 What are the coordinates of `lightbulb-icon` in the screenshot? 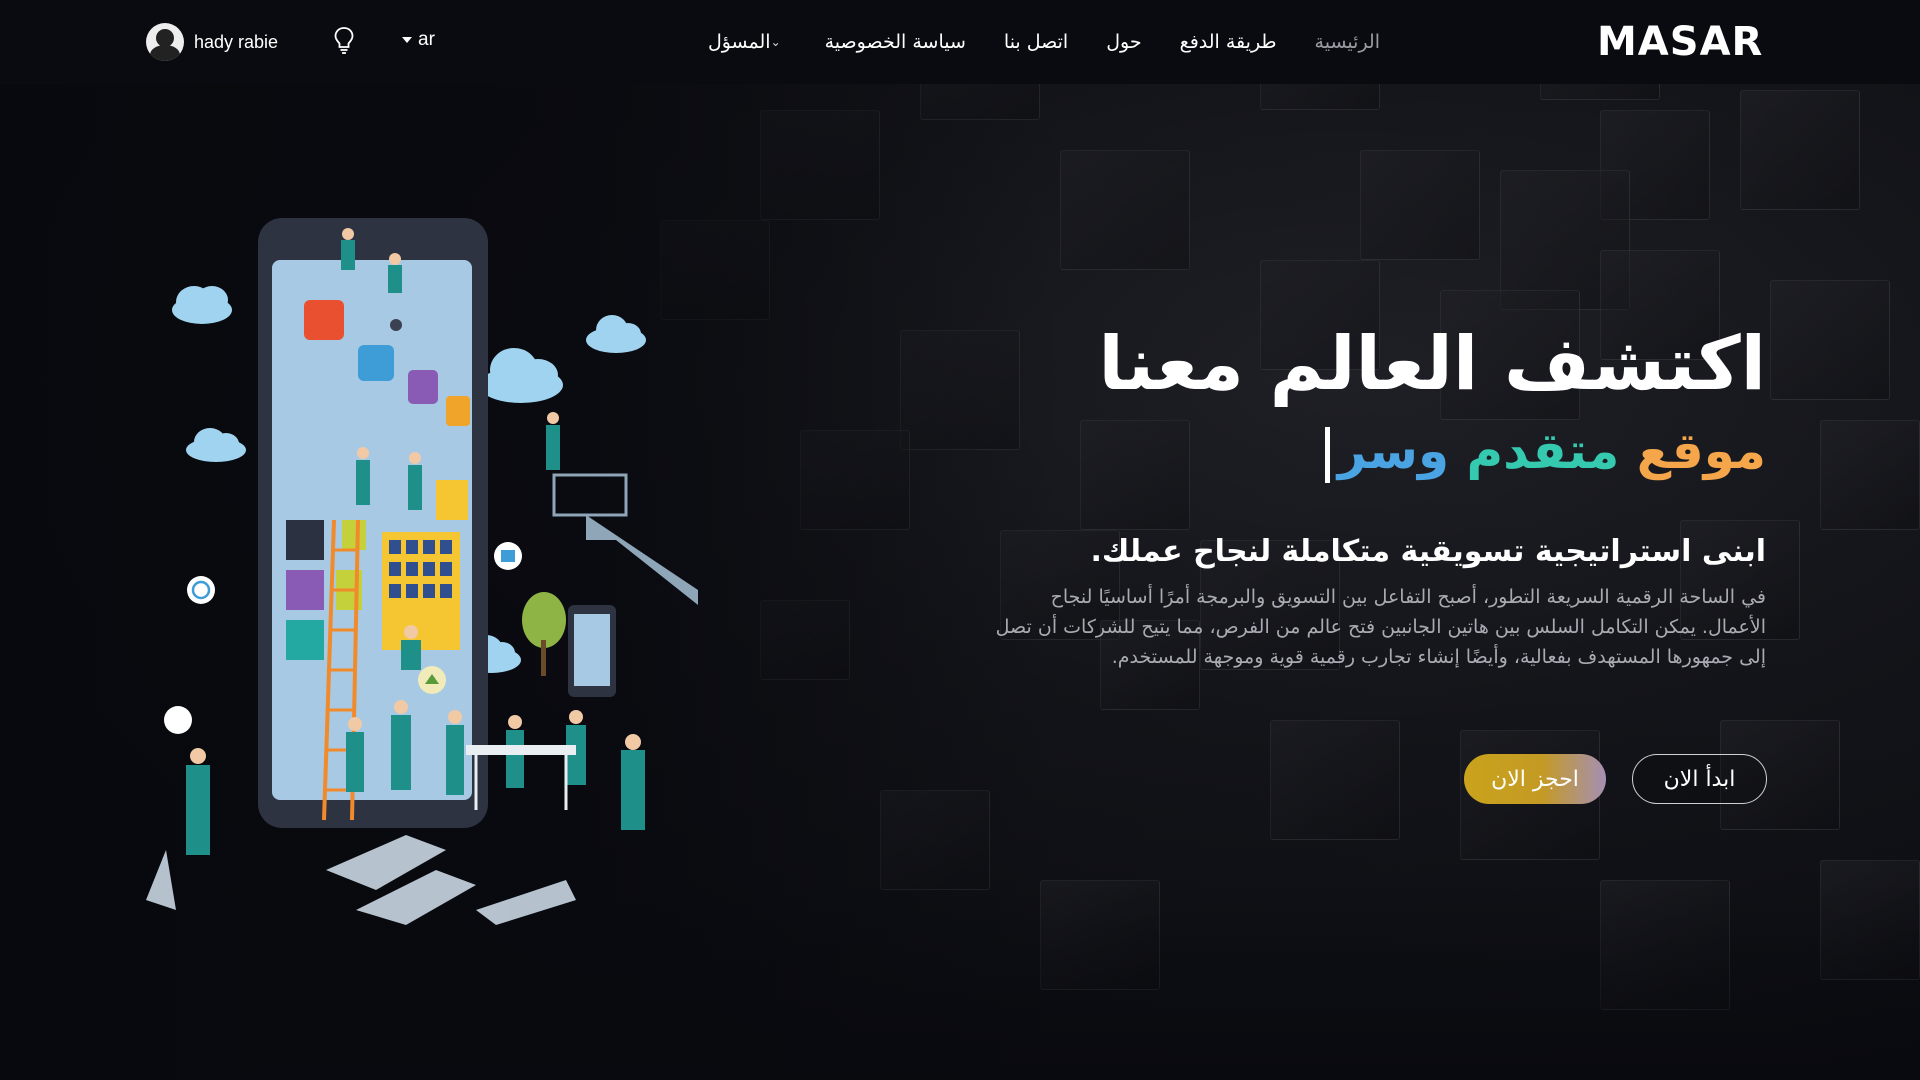 It's located at (344, 41).